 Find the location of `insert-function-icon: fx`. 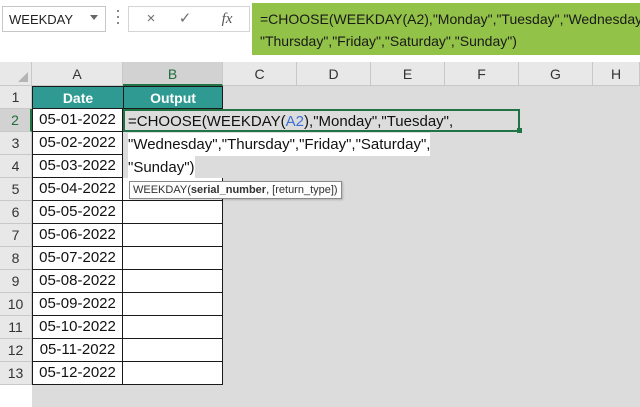

insert-function-icon: fx is located at coordinates (227, 19).